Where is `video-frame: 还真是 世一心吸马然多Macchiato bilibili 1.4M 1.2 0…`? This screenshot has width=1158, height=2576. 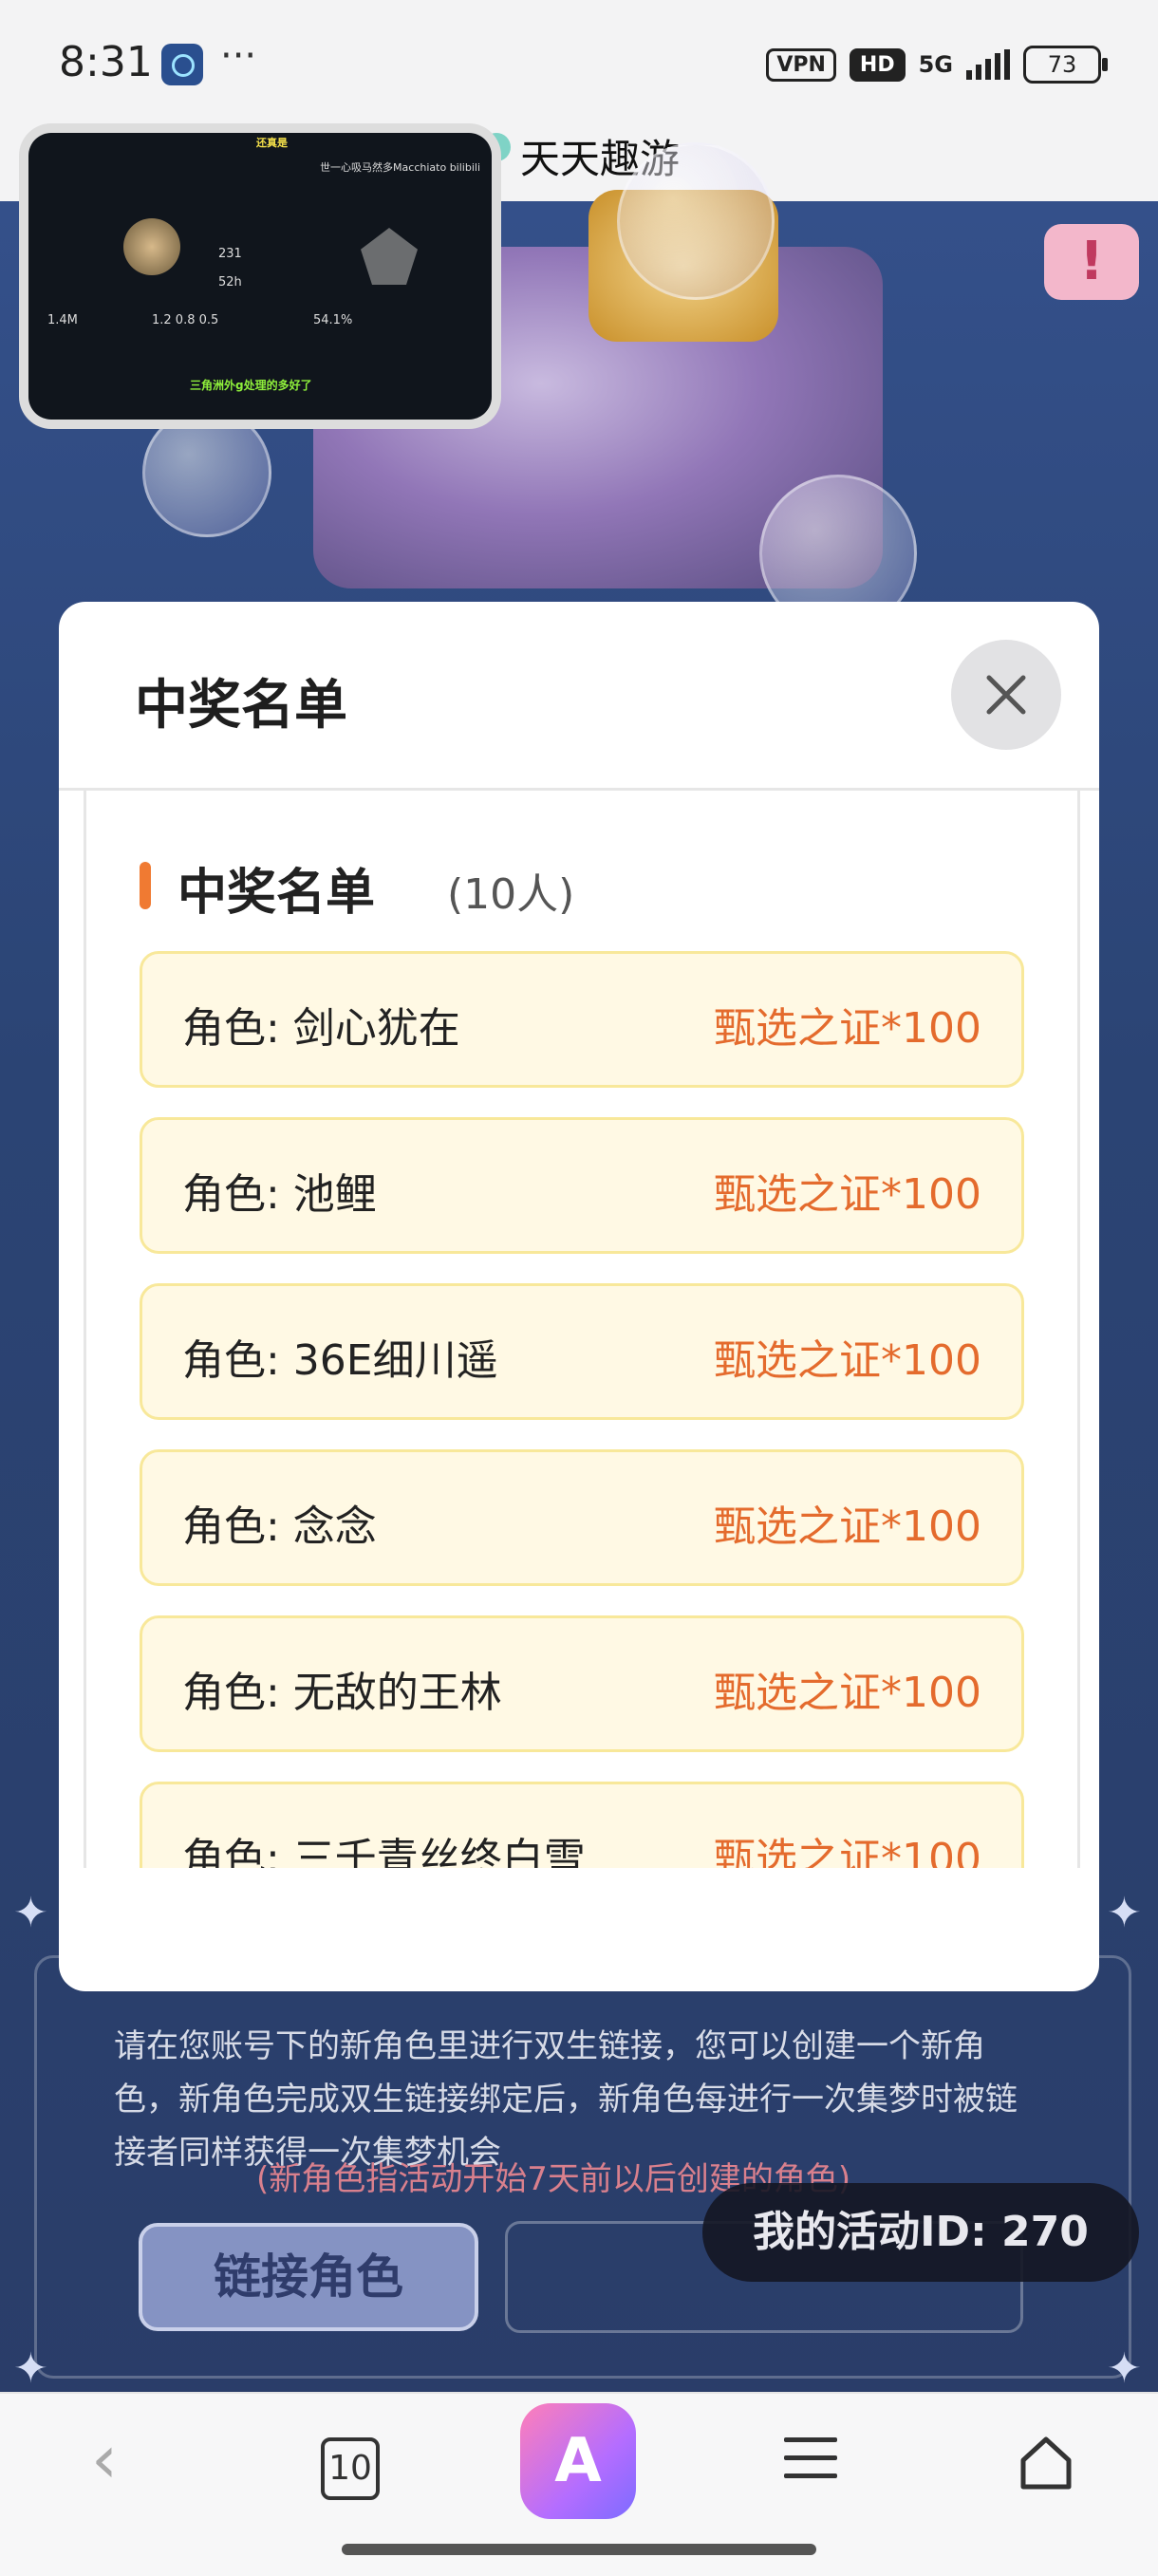 video-frame: 还真是 世一心吸马然多Macchiato bilibili 1.4M 1.2 0… is located at coordinates (260, 276).